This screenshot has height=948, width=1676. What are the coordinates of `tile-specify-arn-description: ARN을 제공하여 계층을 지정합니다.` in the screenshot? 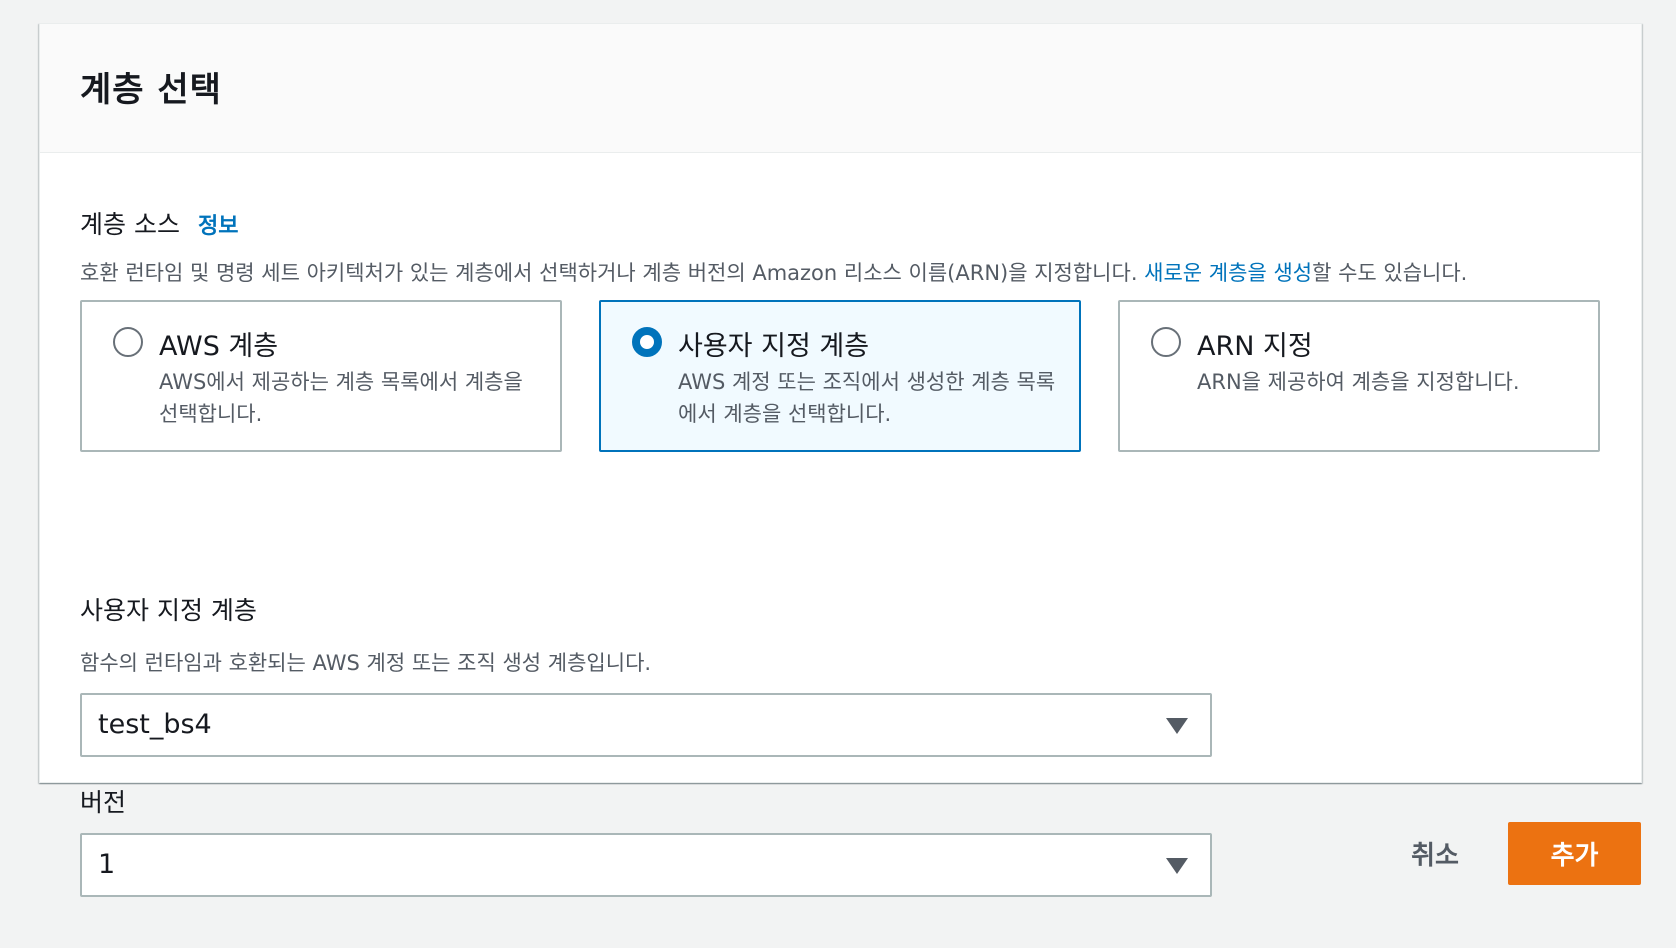 It's located at (1358, 382).